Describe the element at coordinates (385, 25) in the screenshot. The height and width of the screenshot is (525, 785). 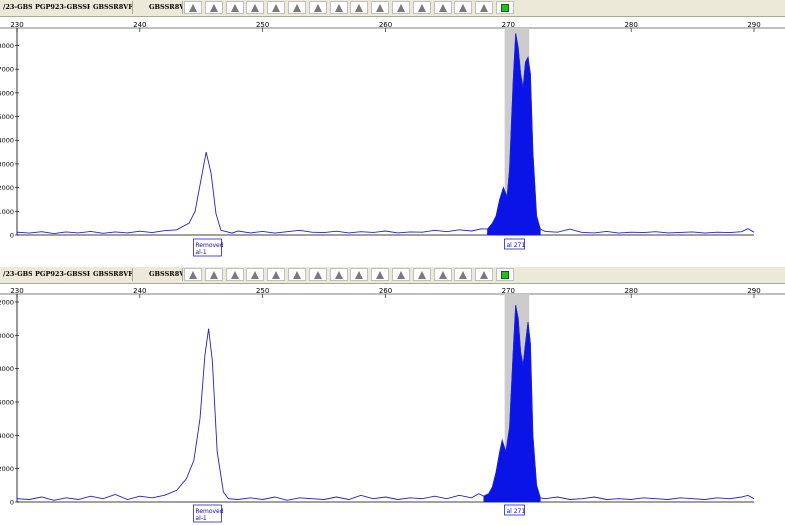
I see `x-tick-label: 260` at that location.